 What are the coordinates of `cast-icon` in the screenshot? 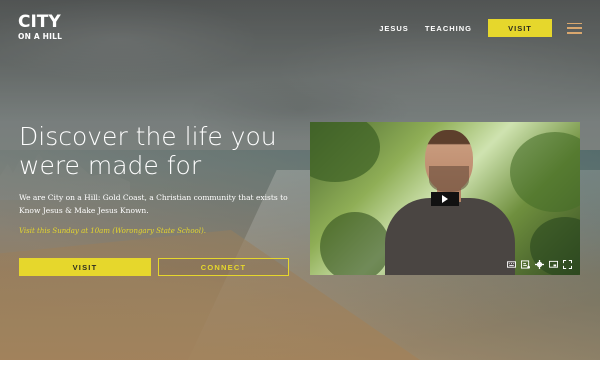 It's located at (553, 264).